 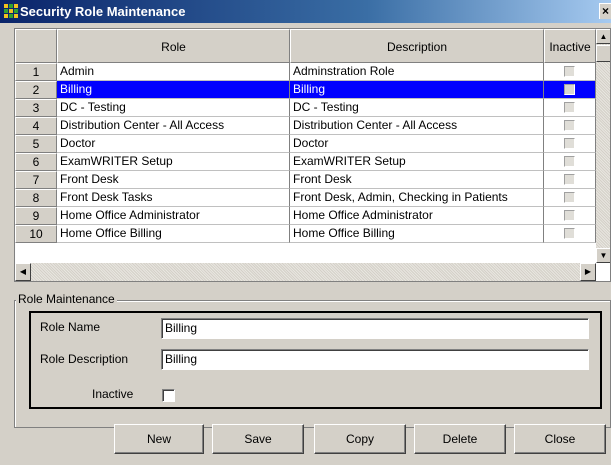 What do you see at coordinates (417, 46) in the screenshot?
I see `description-column-header: Description` at bounding box center [417, 46].